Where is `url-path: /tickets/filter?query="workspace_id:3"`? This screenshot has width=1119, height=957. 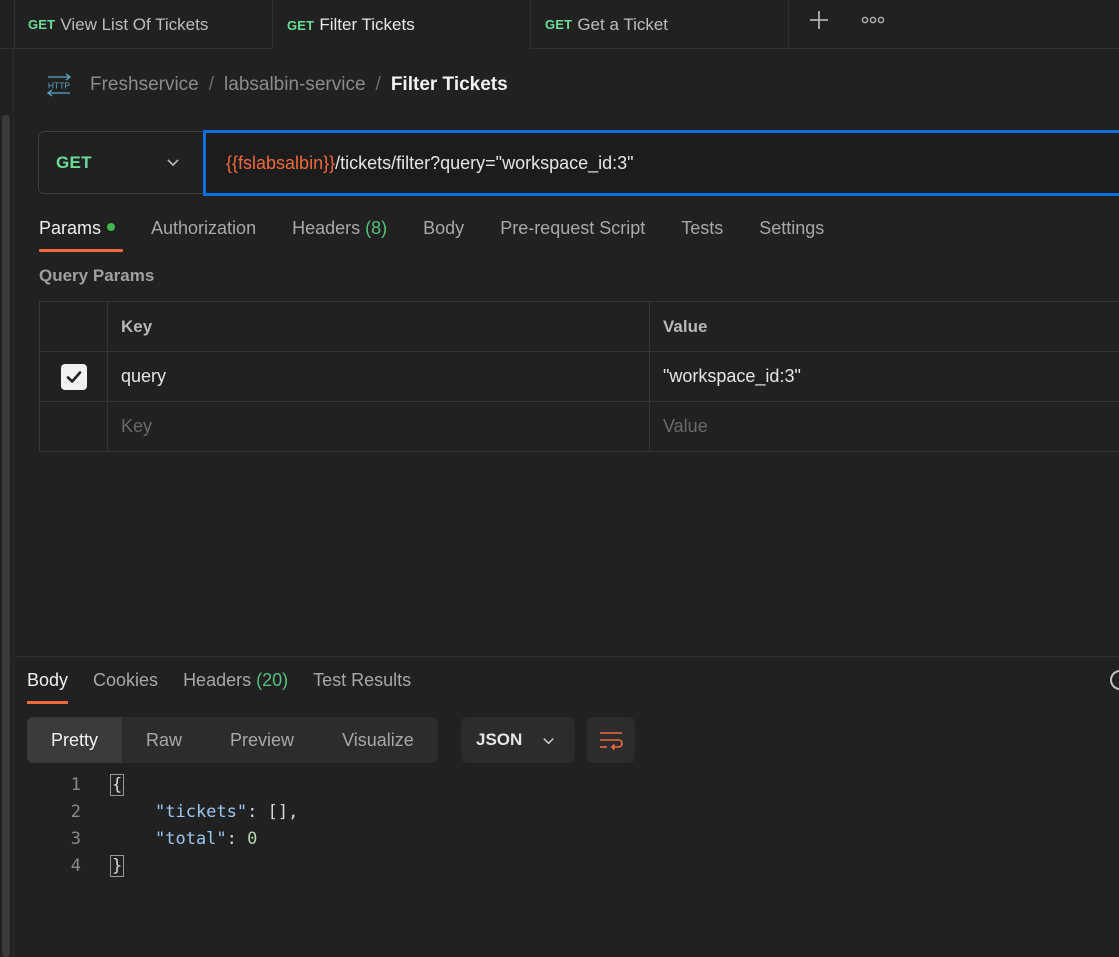 url-path: /tickets/filter?query="workspace_id:3" is located at coordinates (484, 162).